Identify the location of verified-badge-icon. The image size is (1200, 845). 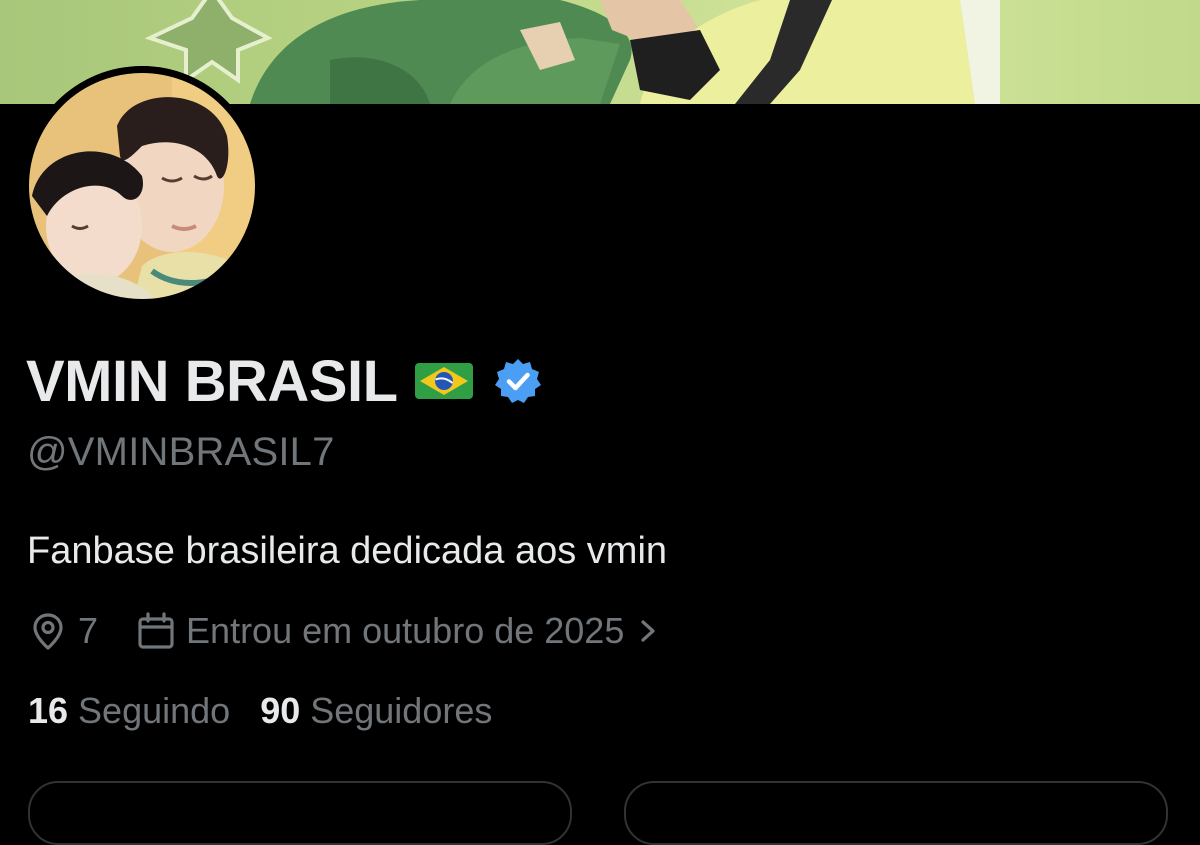
(518, 381).